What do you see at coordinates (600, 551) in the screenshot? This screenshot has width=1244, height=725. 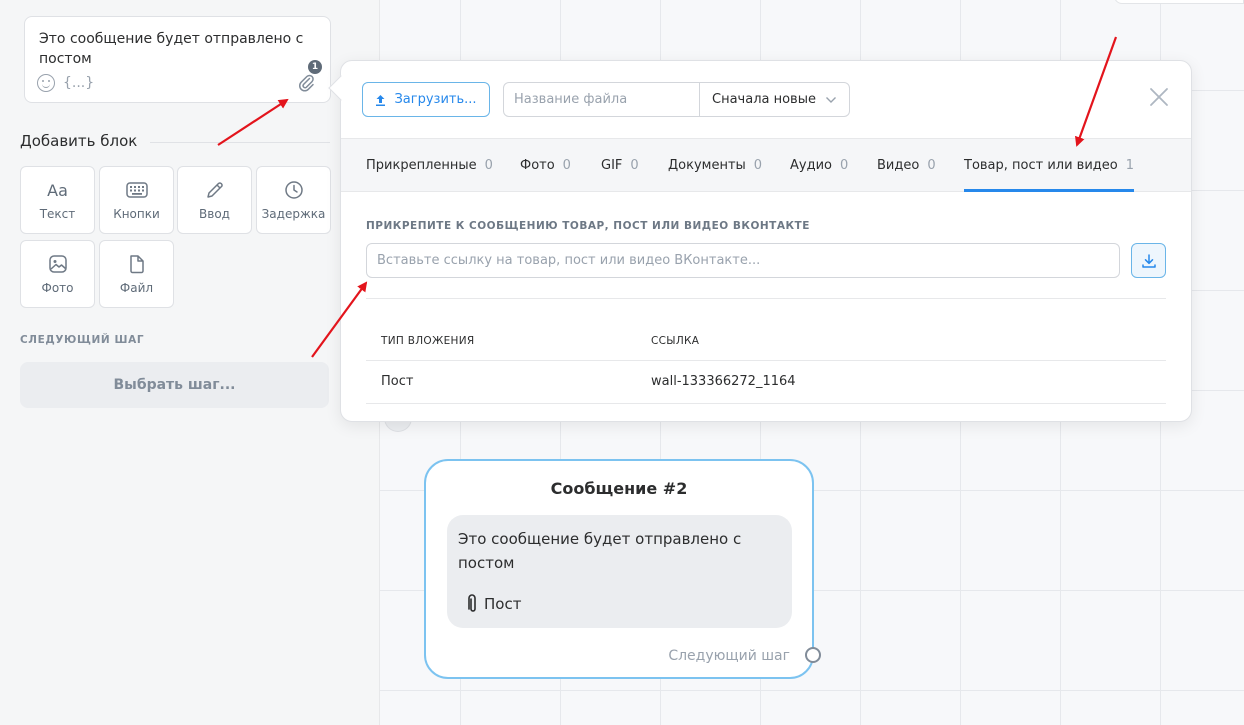 I see `node-message-text: Это сообщение будет отправлено с постом` at bounding box center [600, 551].